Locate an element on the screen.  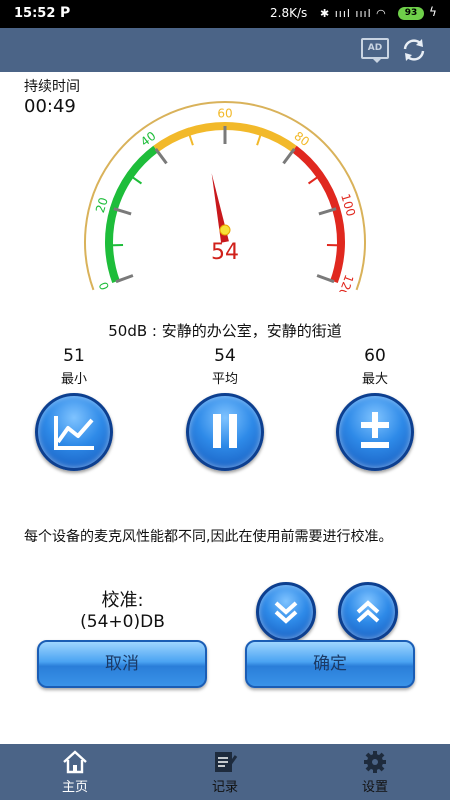
calibration-note: 每个设备的麦克风性能都不同,因此在使用前需要进行校准。 is located at coordinates (208, 537).